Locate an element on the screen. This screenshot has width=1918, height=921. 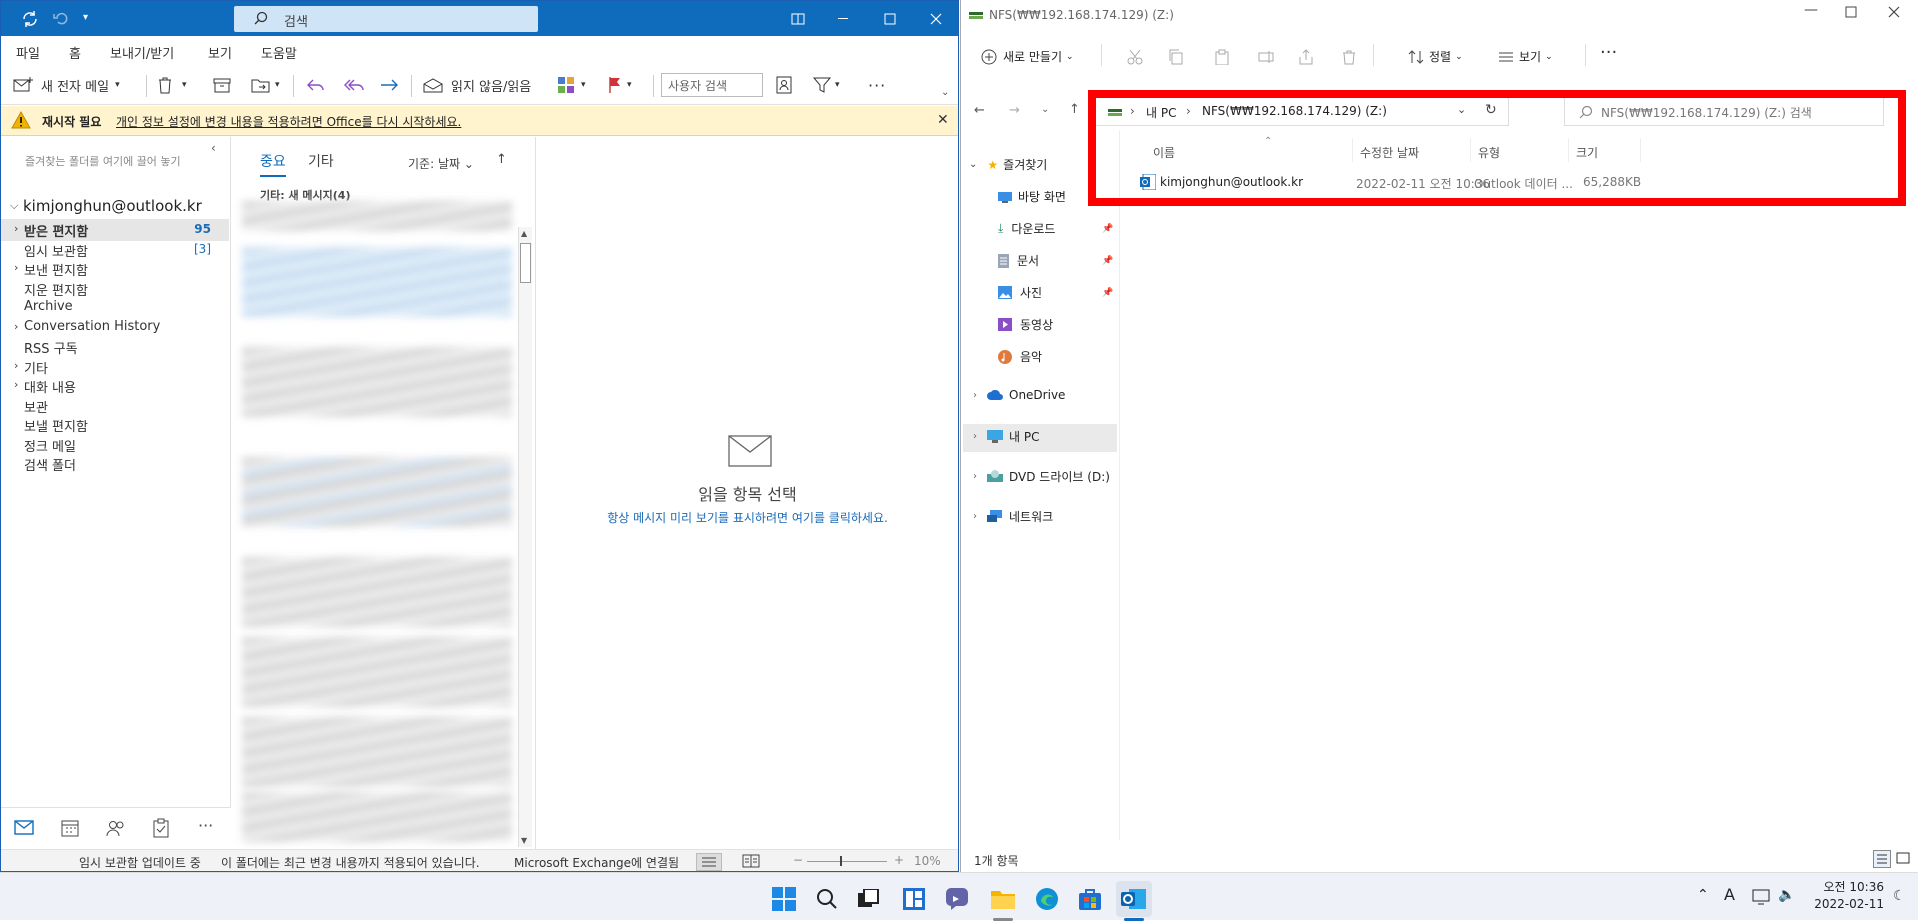
reply-button is located at coordinates (316, 85).